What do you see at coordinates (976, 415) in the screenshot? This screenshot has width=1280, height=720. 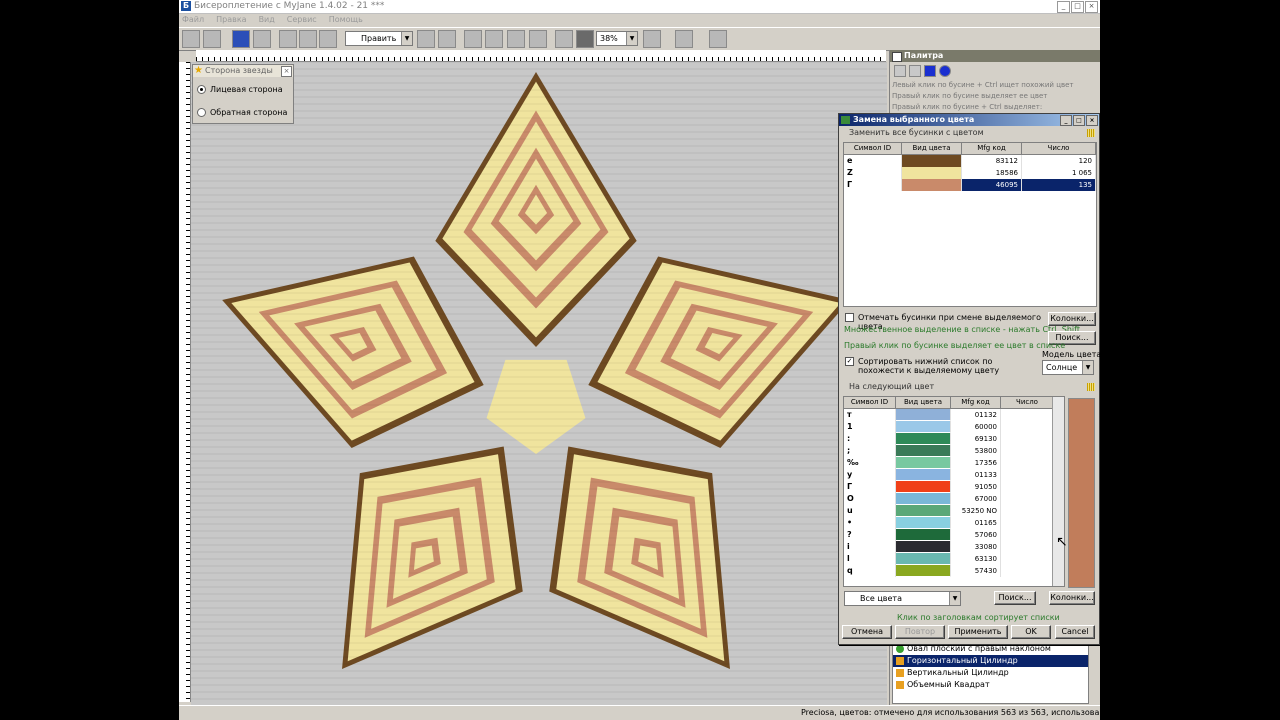 I see `code-cell: 01132` at bounding box center [976, 415].